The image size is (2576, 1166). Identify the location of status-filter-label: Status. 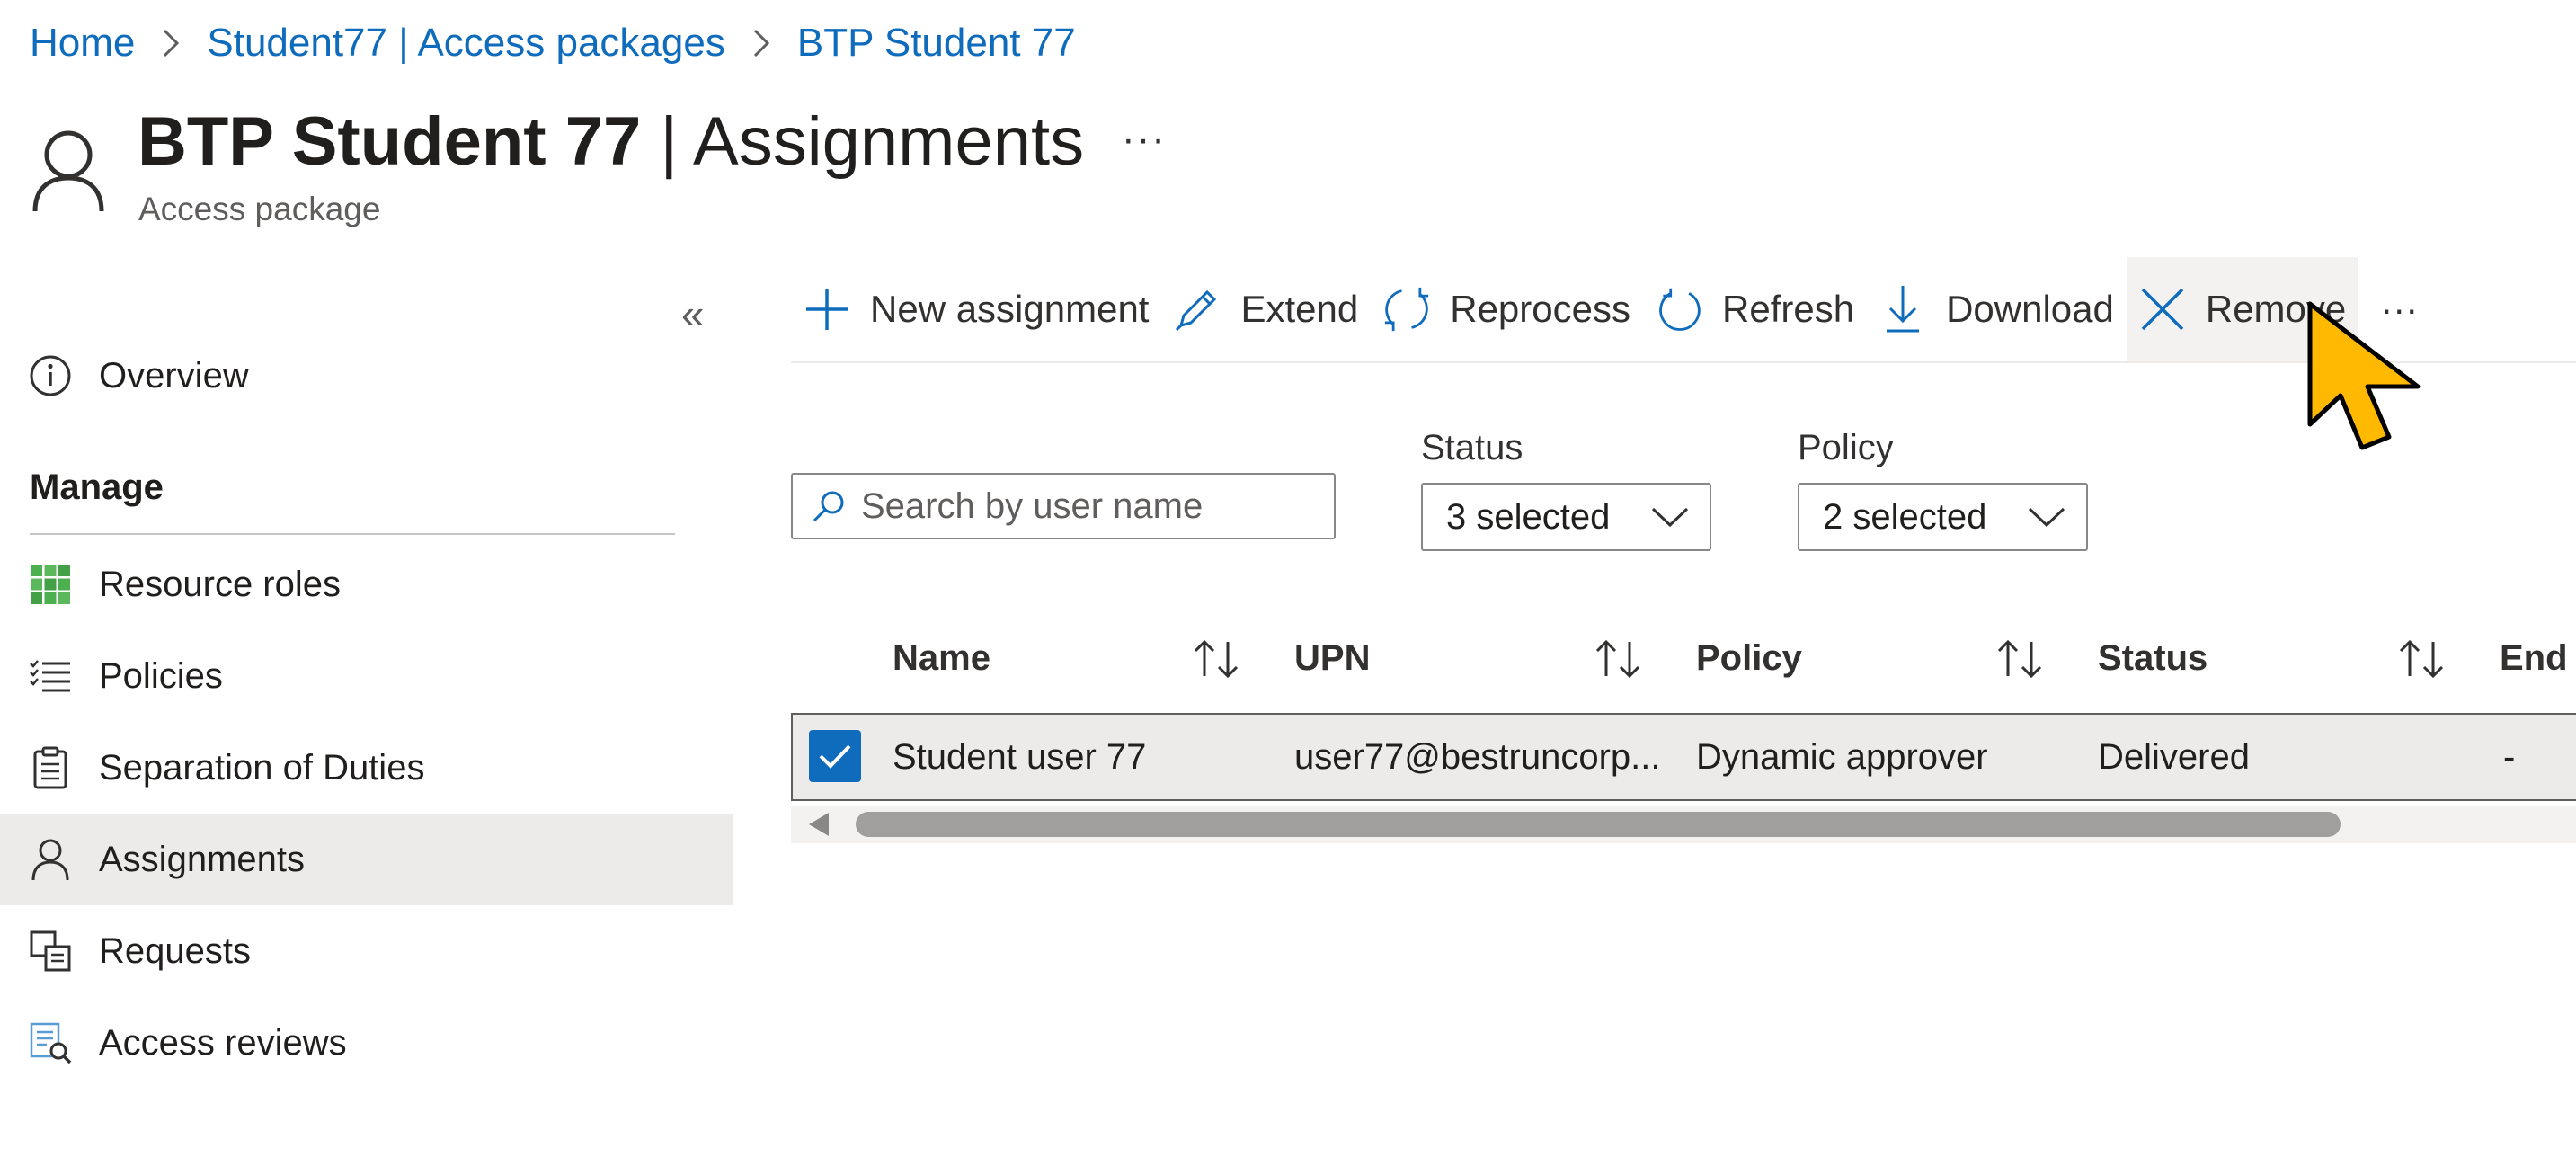
(1472, 447).